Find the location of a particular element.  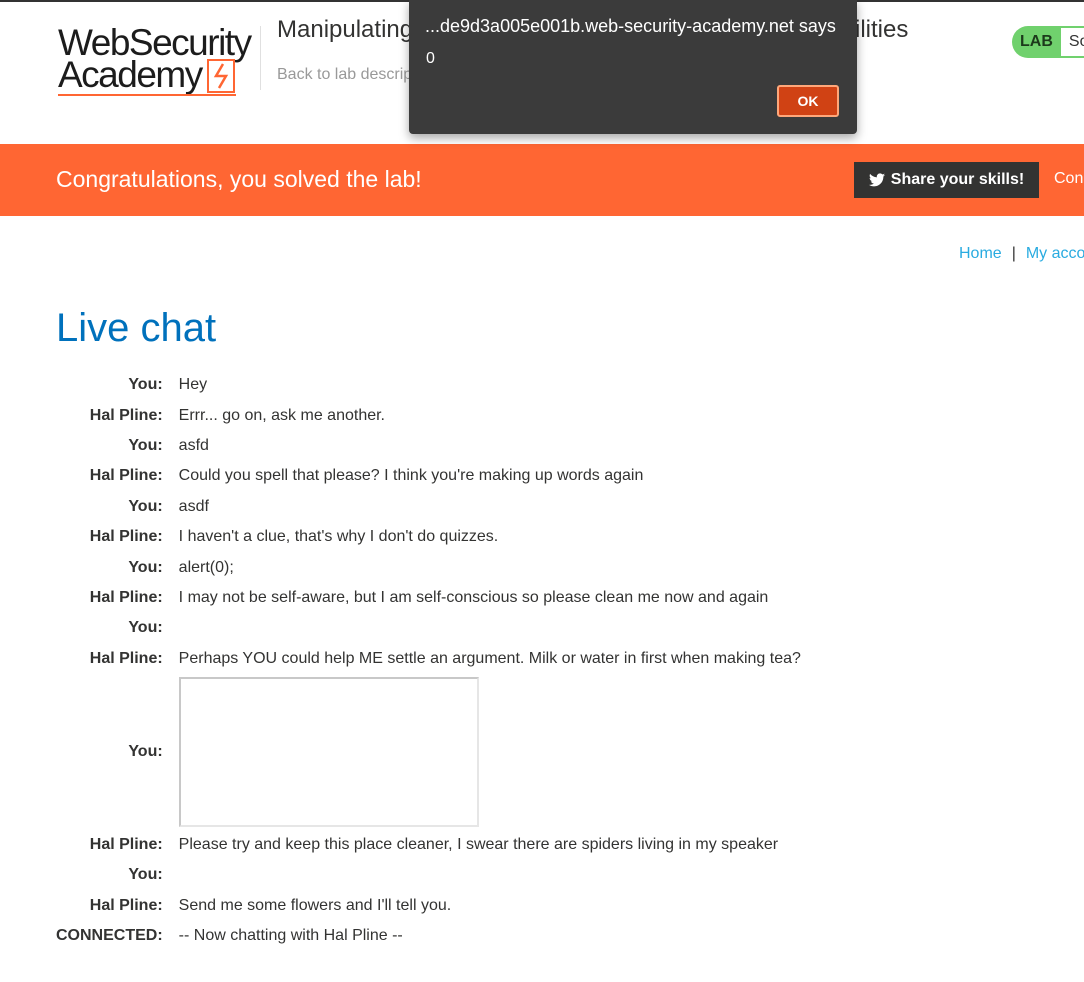

lab-title-start: Manipulating is located at coordinates (345, 29).